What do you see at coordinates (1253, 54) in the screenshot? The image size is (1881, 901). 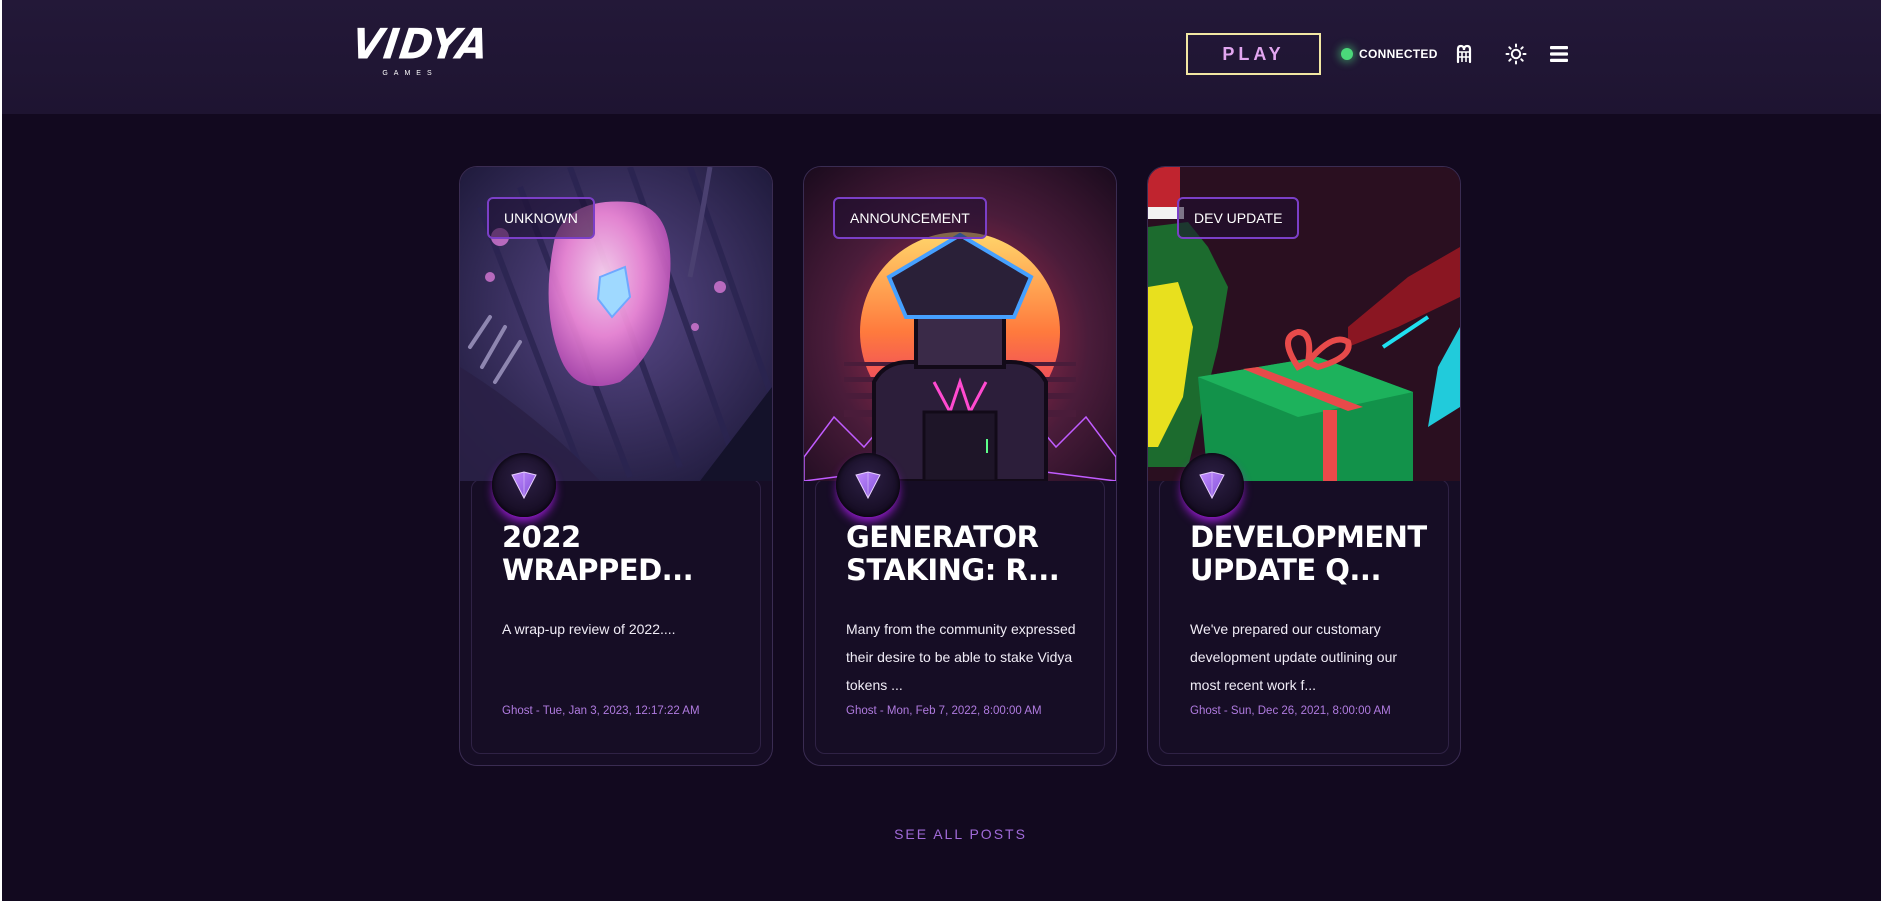 I see `play-button: PLAY` at bounding box center [1253, 54].